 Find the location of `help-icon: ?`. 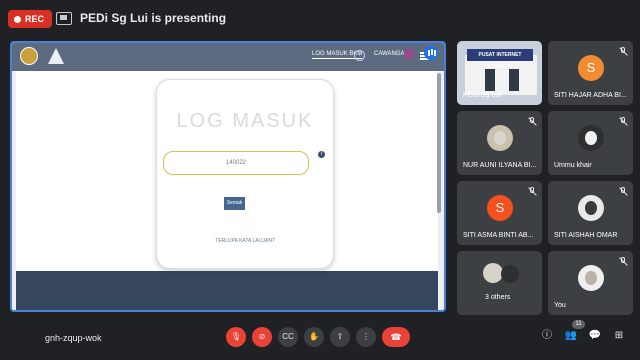

help-icon: ? is located at coordinates (359, 55).